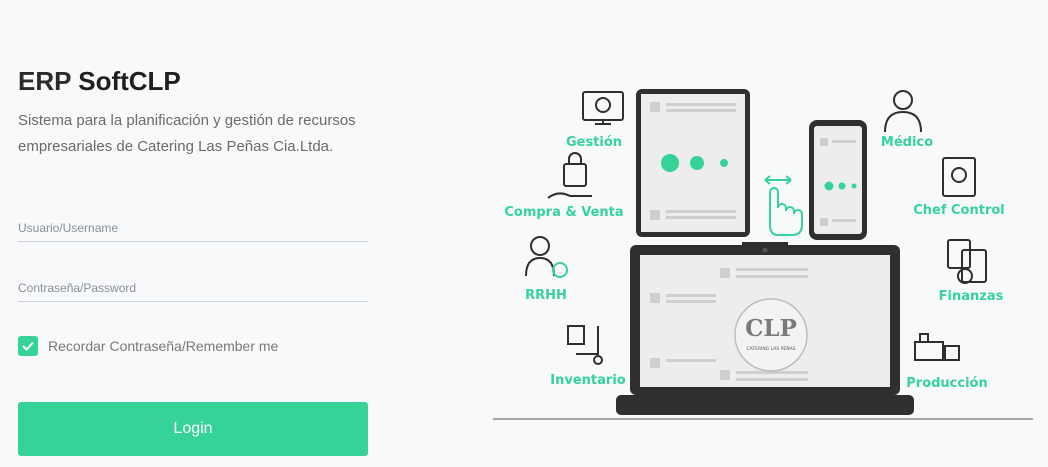  Describe the element at coordinates (193, 429) in the screenshot. I see `login-button: Login` at that location.